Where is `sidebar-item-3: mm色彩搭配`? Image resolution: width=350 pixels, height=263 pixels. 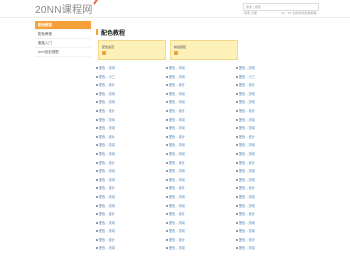 sidebar-item-3: mm色彩搭配 is located at coordinates (63, 52).